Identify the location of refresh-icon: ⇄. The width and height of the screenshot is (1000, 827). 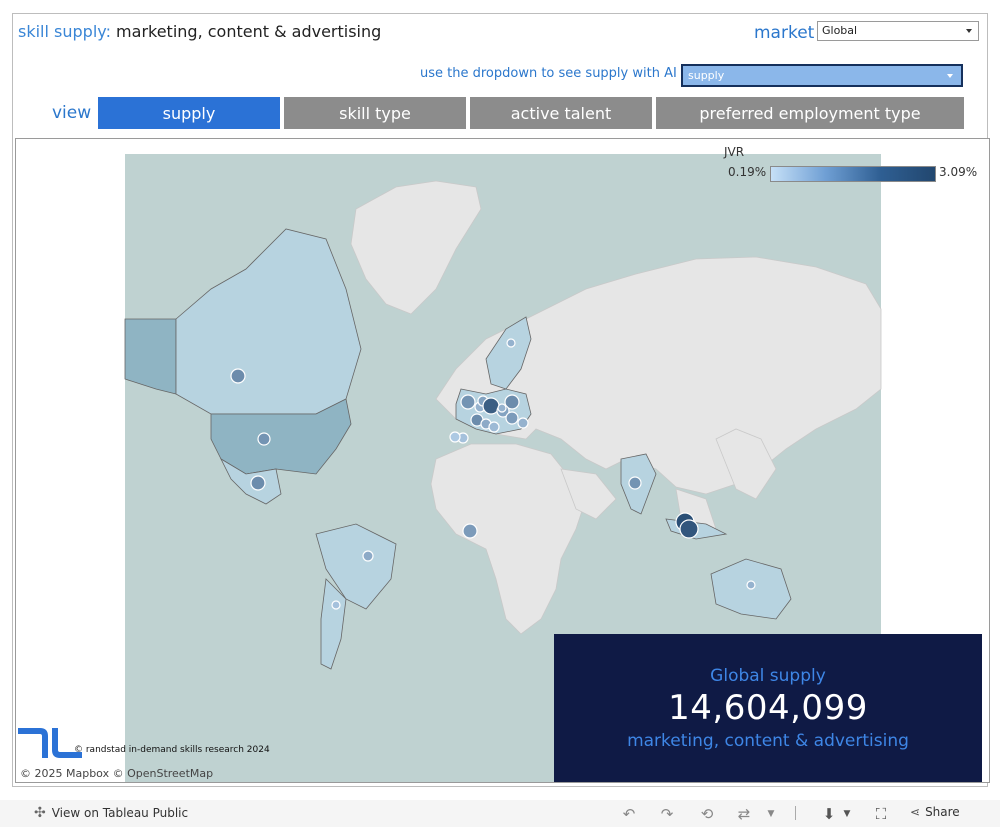
(744, 814).